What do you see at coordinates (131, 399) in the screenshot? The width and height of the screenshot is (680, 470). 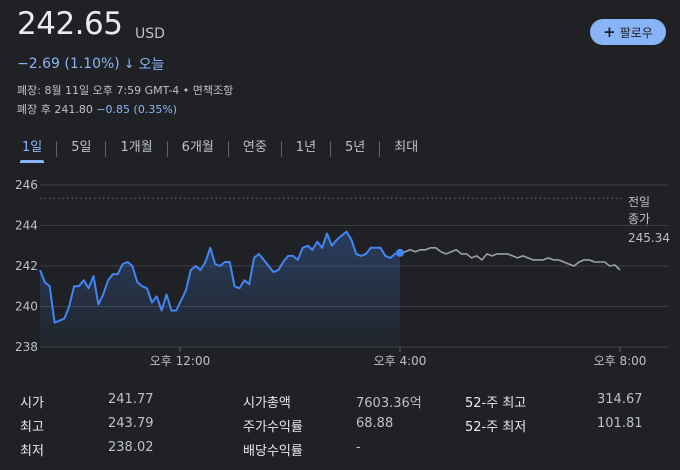 I see `stat-open-value: 241.77` at bounding box center [131, 399].